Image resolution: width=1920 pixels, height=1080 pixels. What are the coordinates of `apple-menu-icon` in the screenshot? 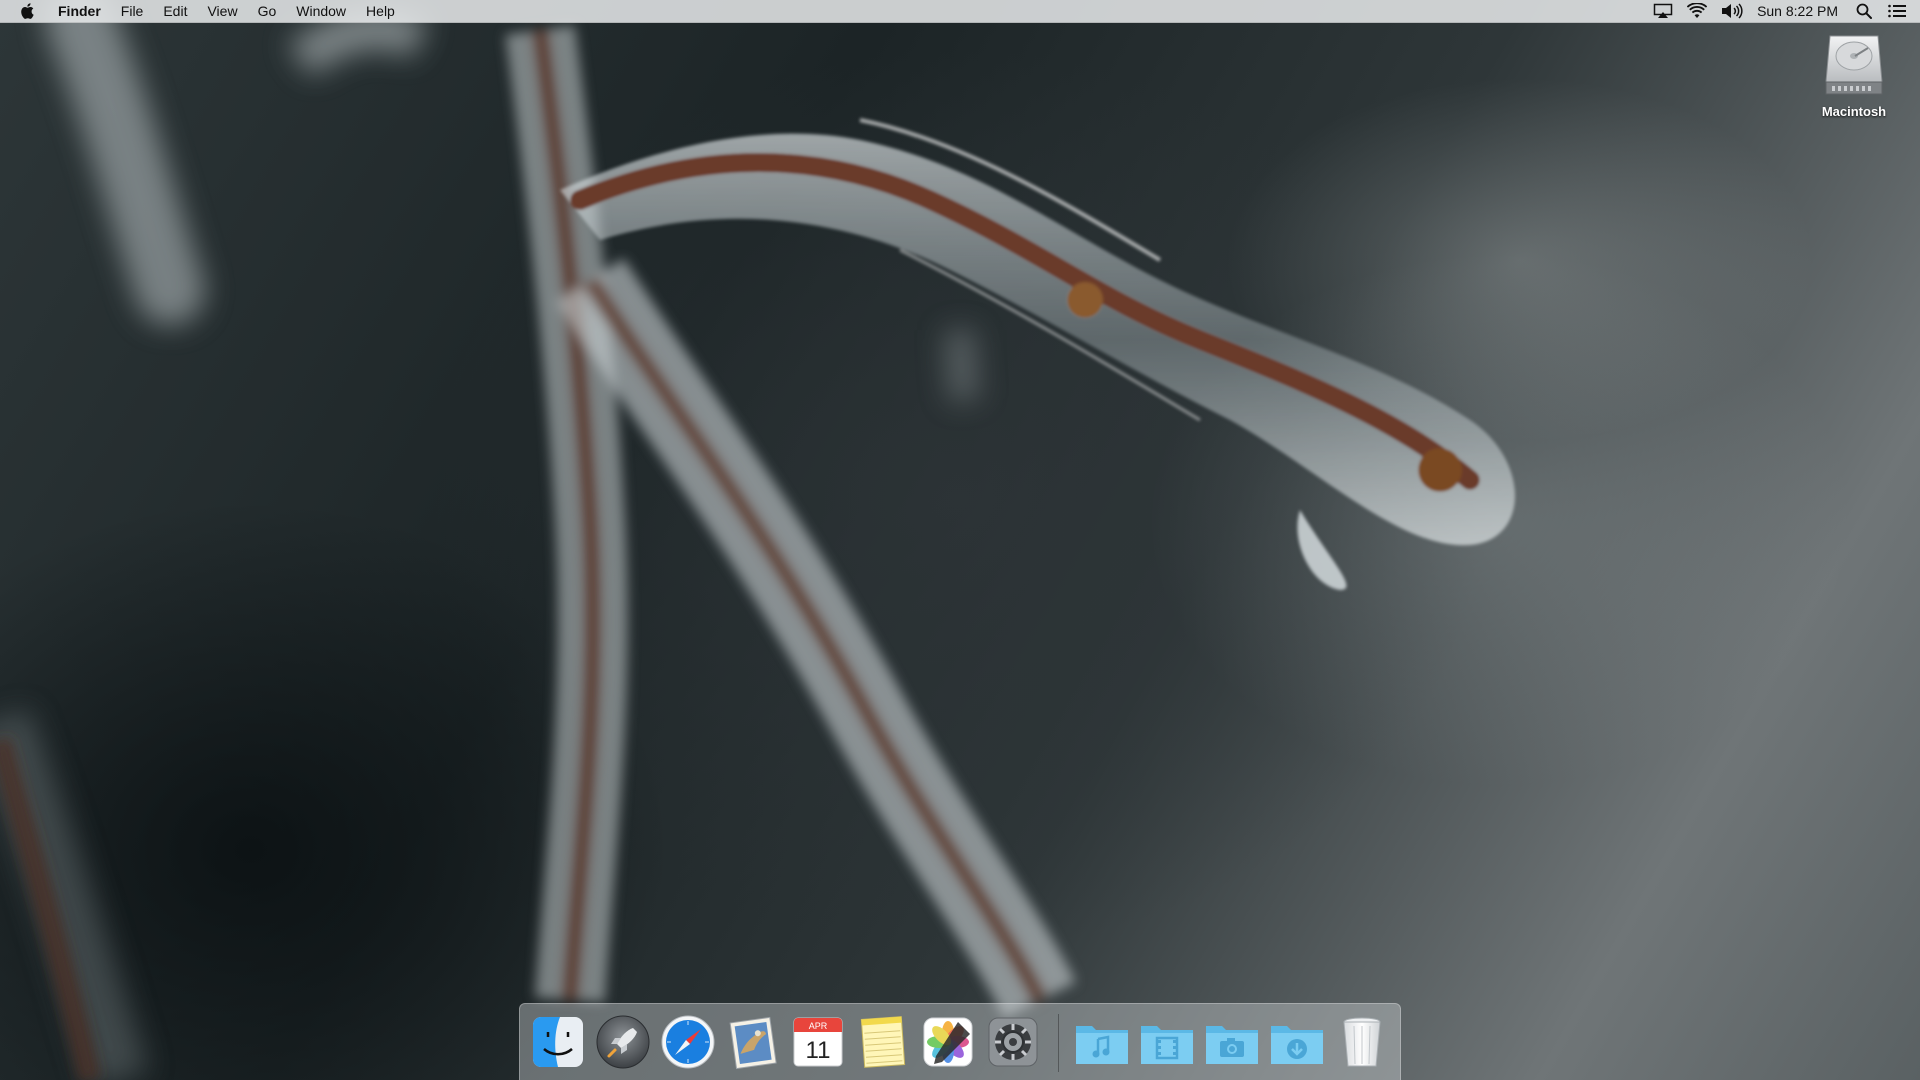 It's located at (27, 11).